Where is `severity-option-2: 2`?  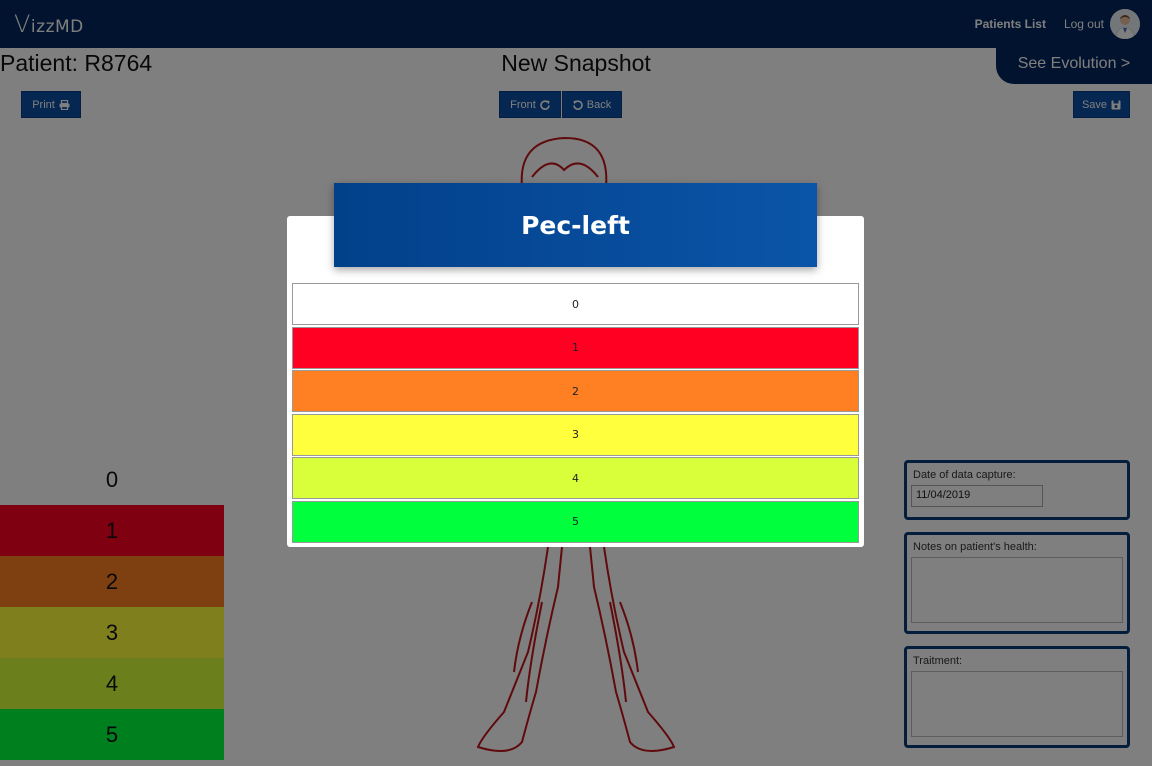 severity-option-2: 2 is located at coordinates (575, 391).